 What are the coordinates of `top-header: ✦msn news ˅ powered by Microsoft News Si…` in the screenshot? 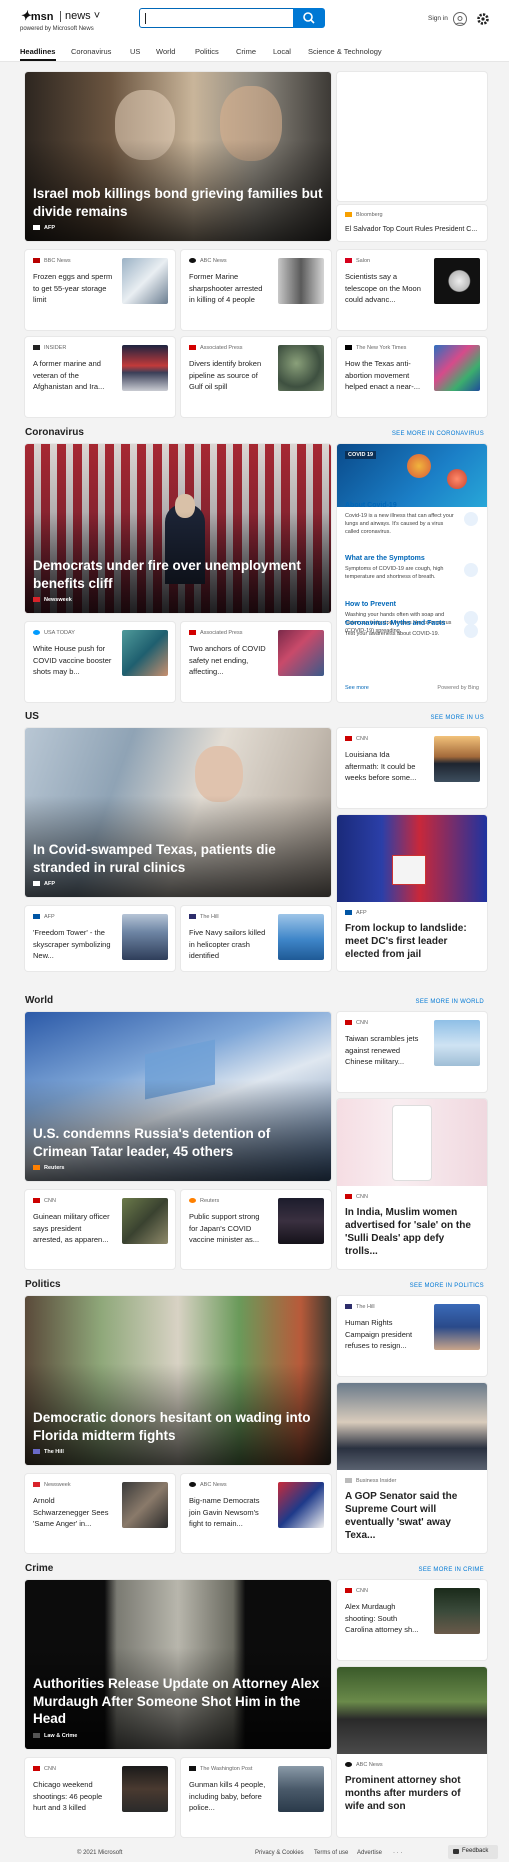 It's located at (254, 20).